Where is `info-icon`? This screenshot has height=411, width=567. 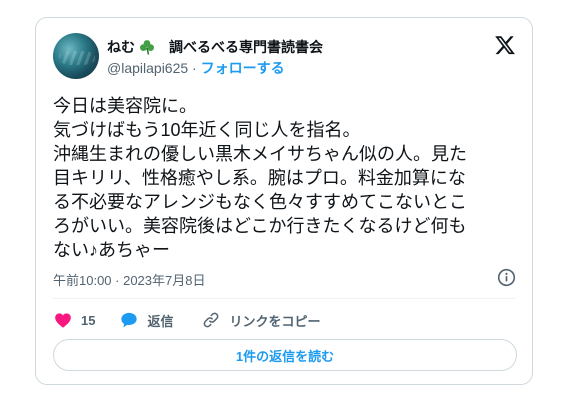 info-icon is located at coordinates (506, 277).